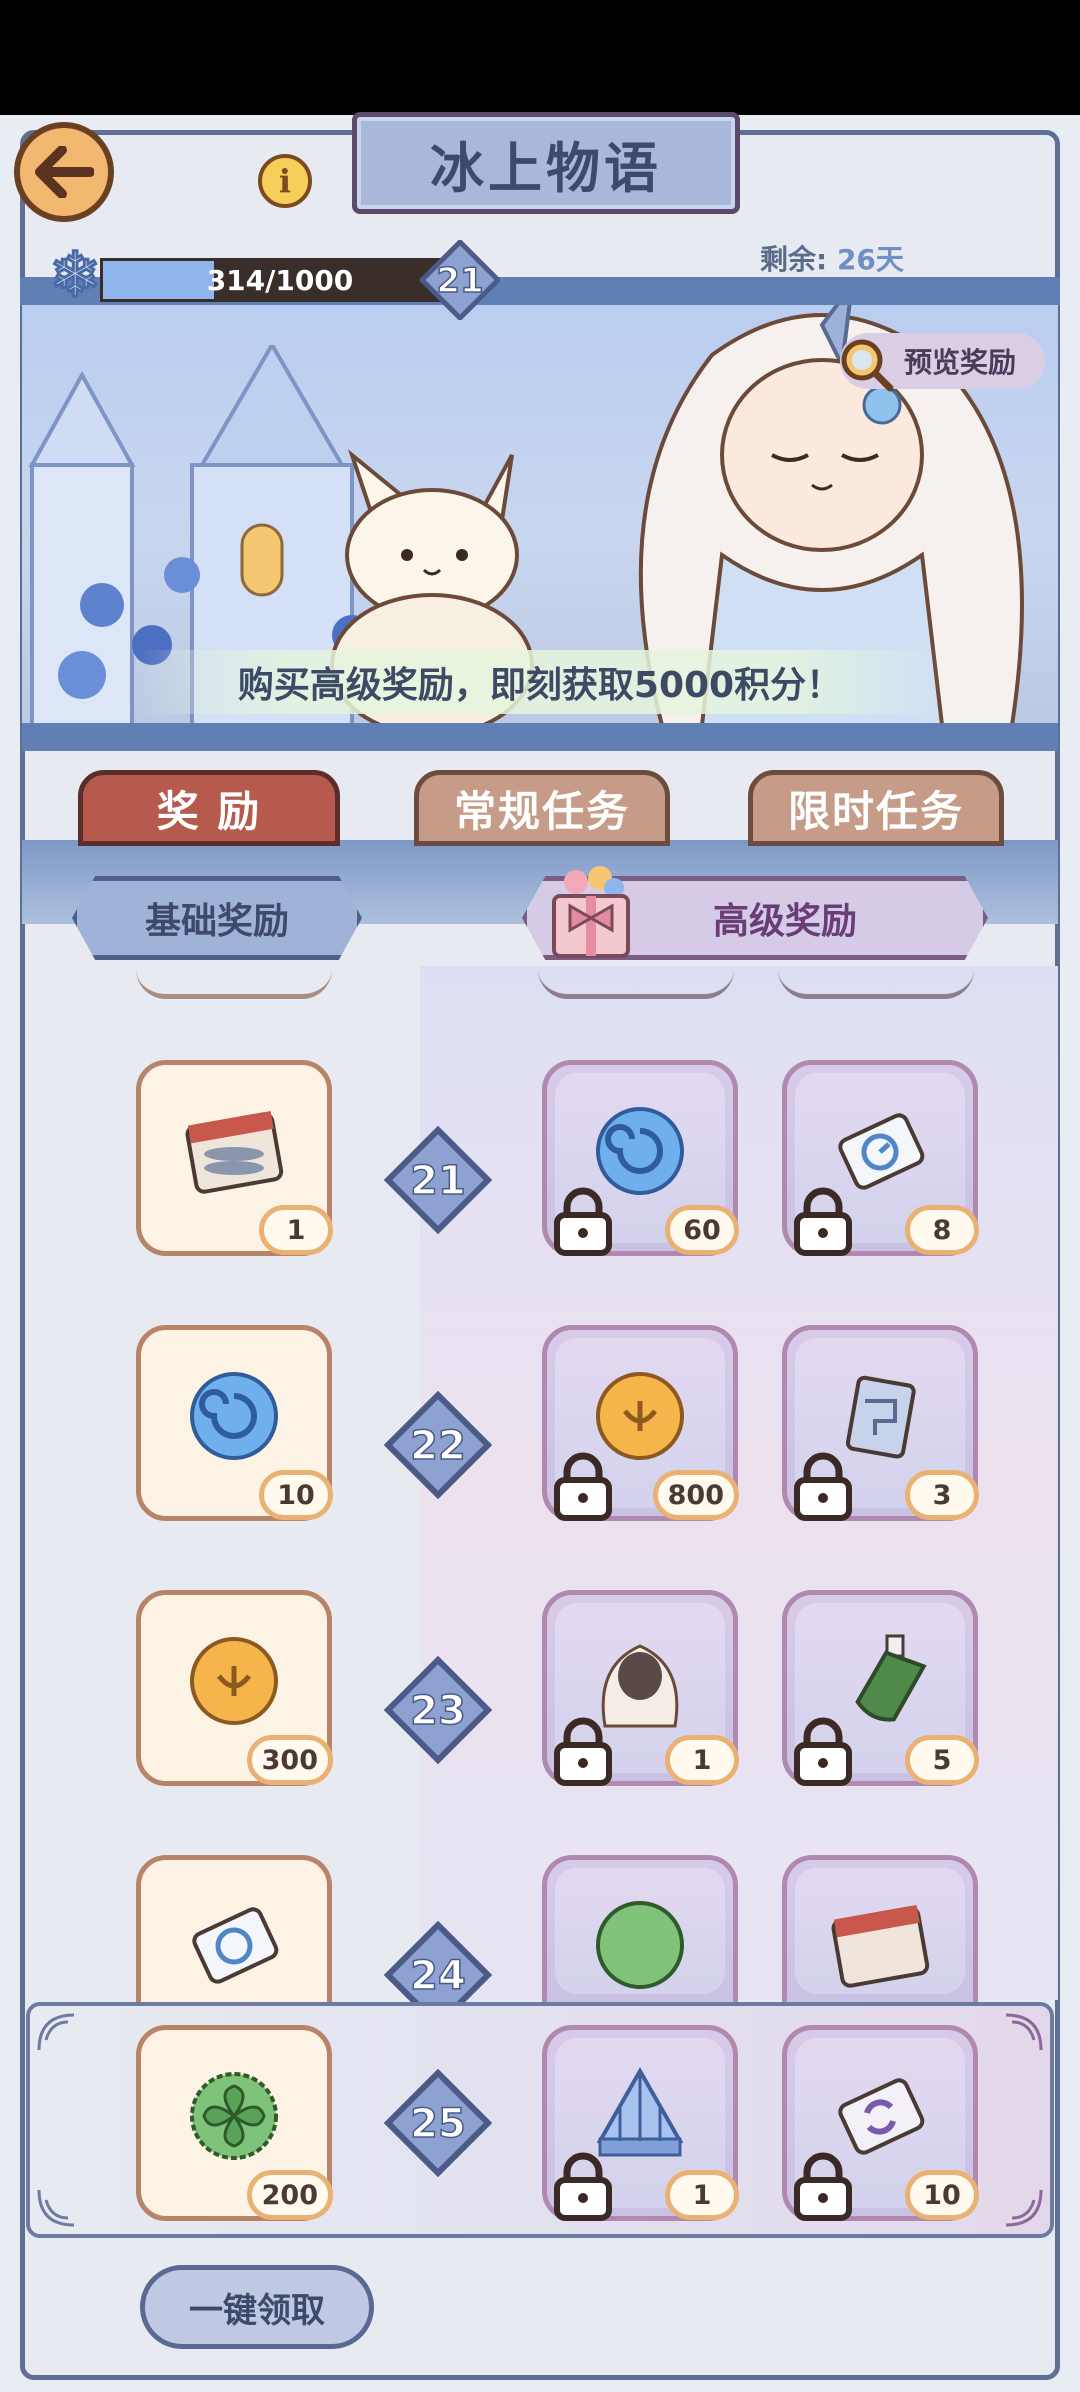 The height and width of the screenshot is (2392, 1080). I want to click on basic-reward-card: 1, so click(234, 1158).